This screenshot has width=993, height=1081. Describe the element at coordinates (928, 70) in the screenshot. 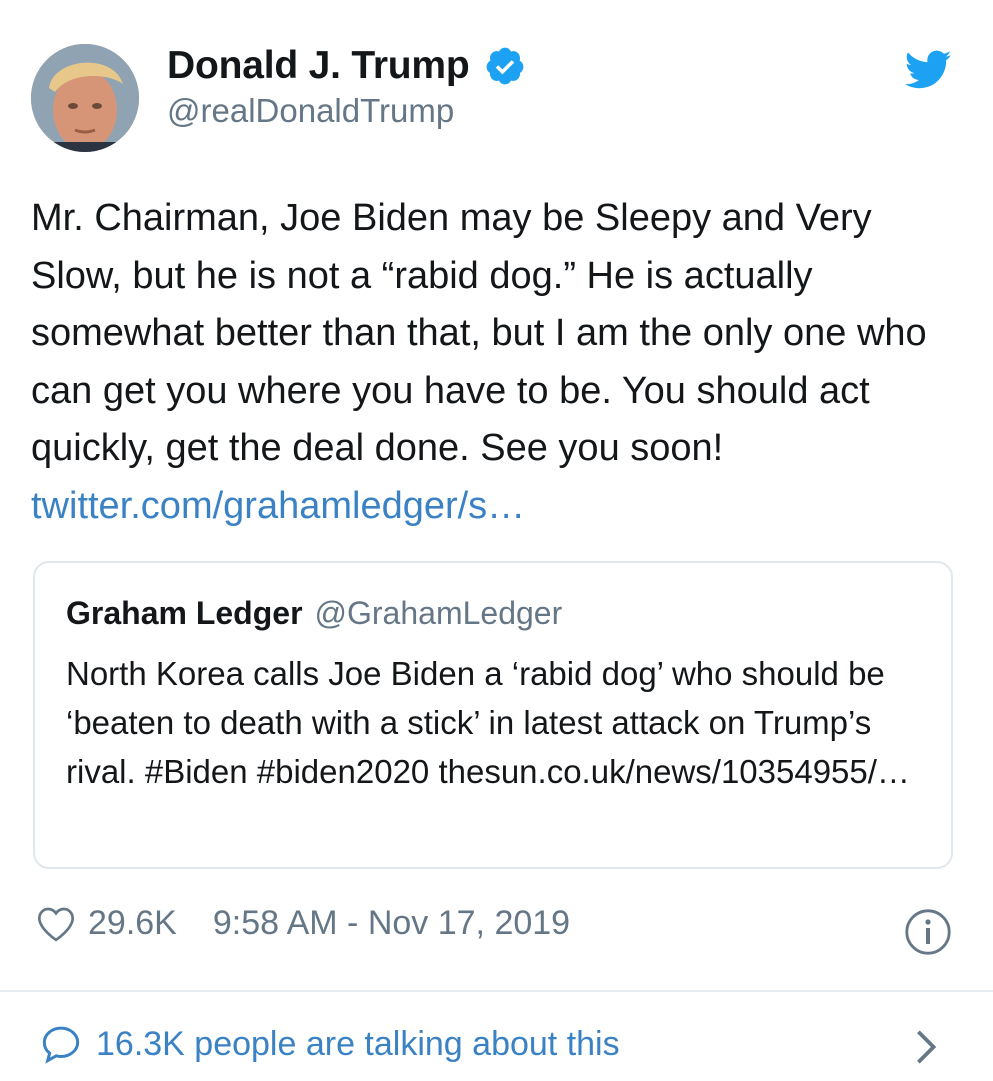

I see `twitter-bird-icon` at that location.